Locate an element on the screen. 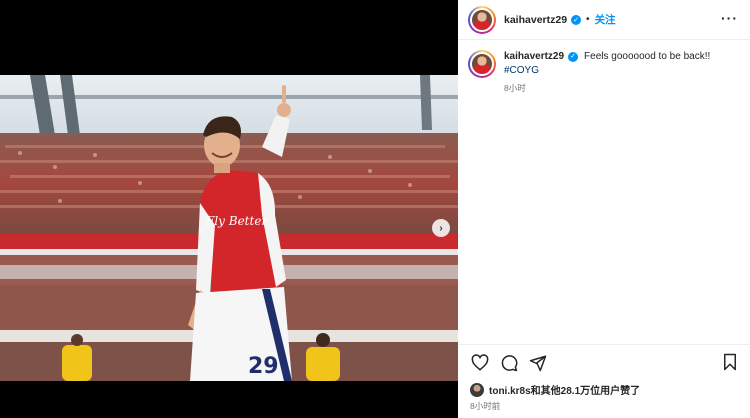  caption-text: Feels gooooood to be back!! is located at coordinates (647, 56).